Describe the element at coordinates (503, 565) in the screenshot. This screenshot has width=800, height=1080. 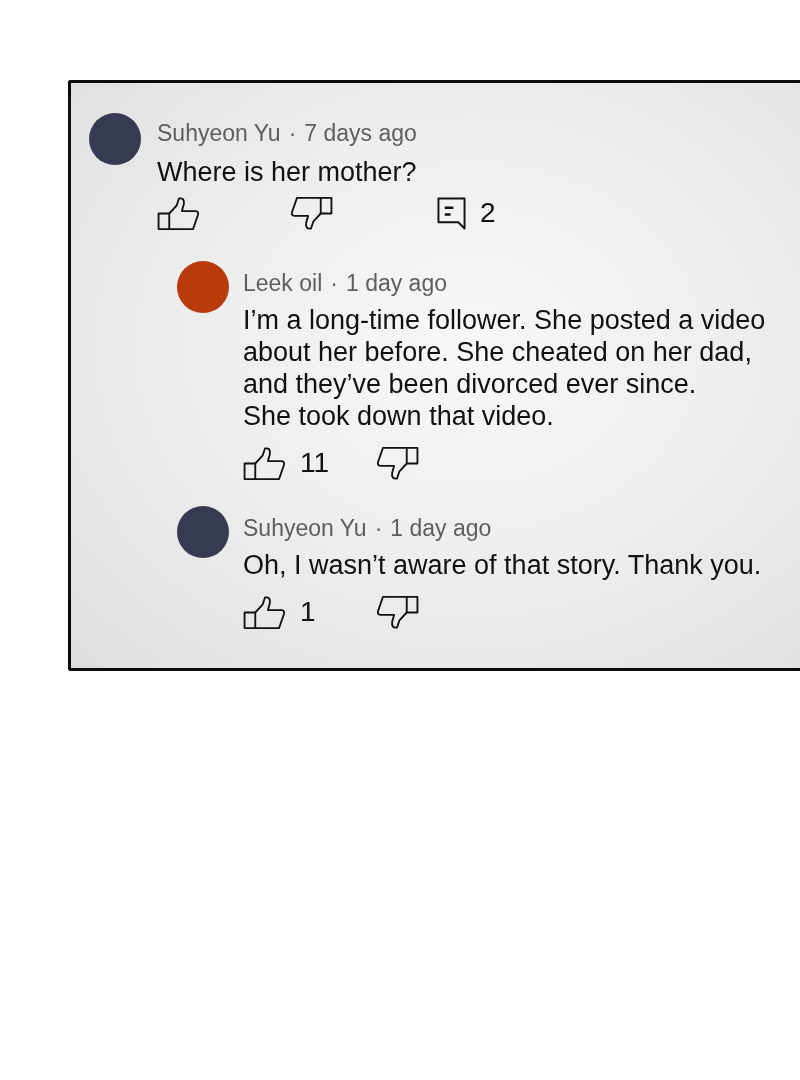
I see `comment-text: Oh, I wasn’t aware of that story. Thank you.` at that location.